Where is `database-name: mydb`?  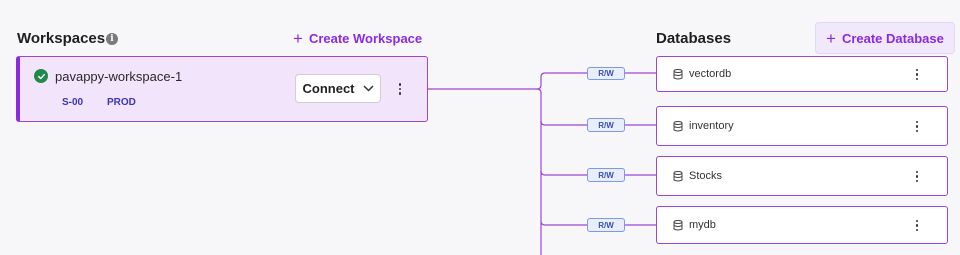 database-name: mydb is located at coordinates (702, 225).